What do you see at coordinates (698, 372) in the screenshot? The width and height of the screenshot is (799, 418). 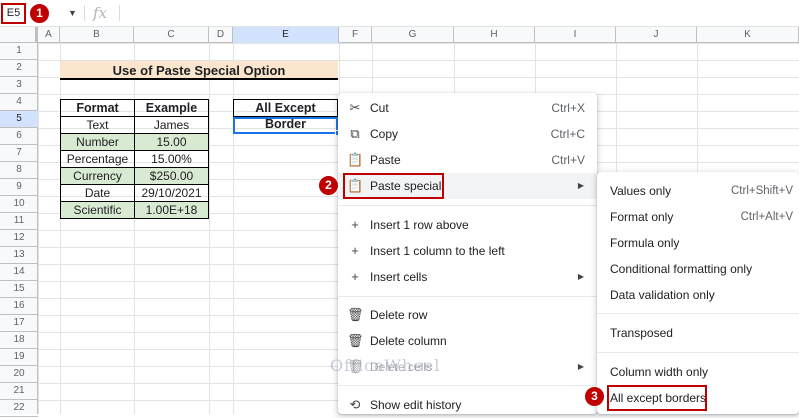 I see `submenu-item-column-width-only: Column width only` at bounding box center [698, 372].